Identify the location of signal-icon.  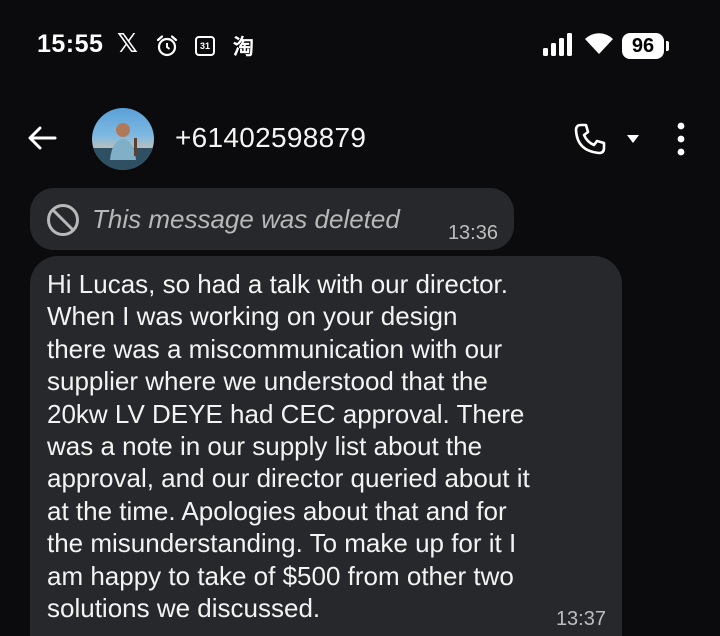
(557, 44).